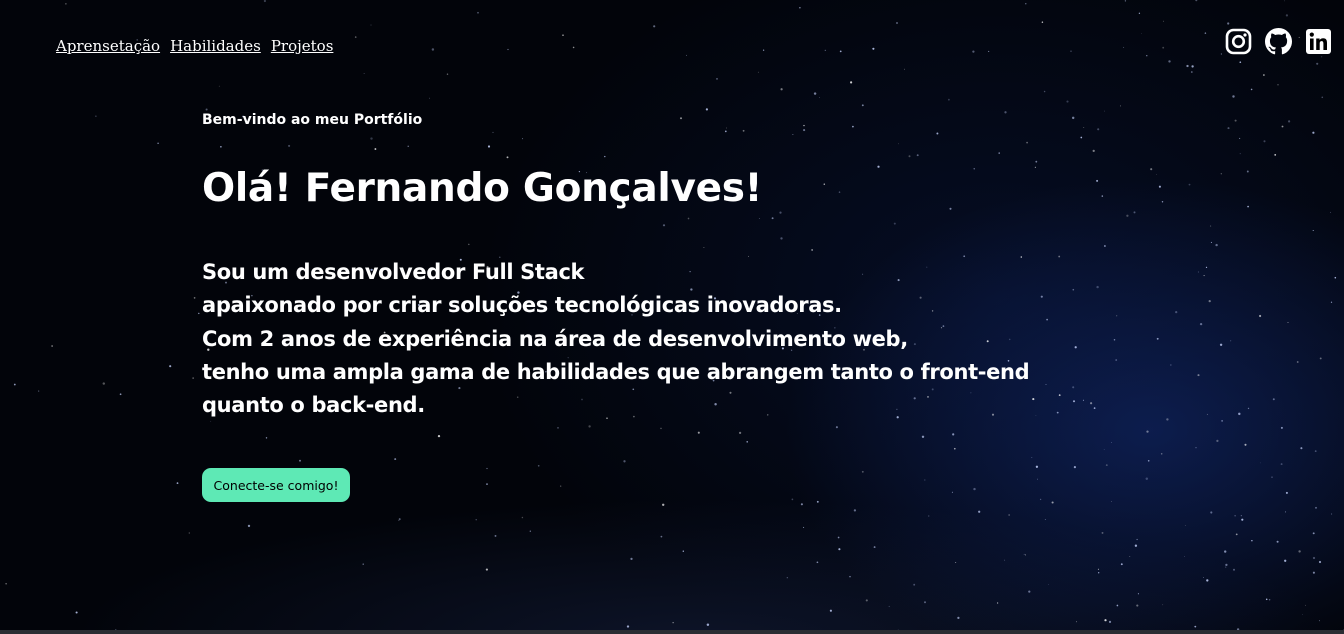  I want to click on github-icon, so click(1278, 41).